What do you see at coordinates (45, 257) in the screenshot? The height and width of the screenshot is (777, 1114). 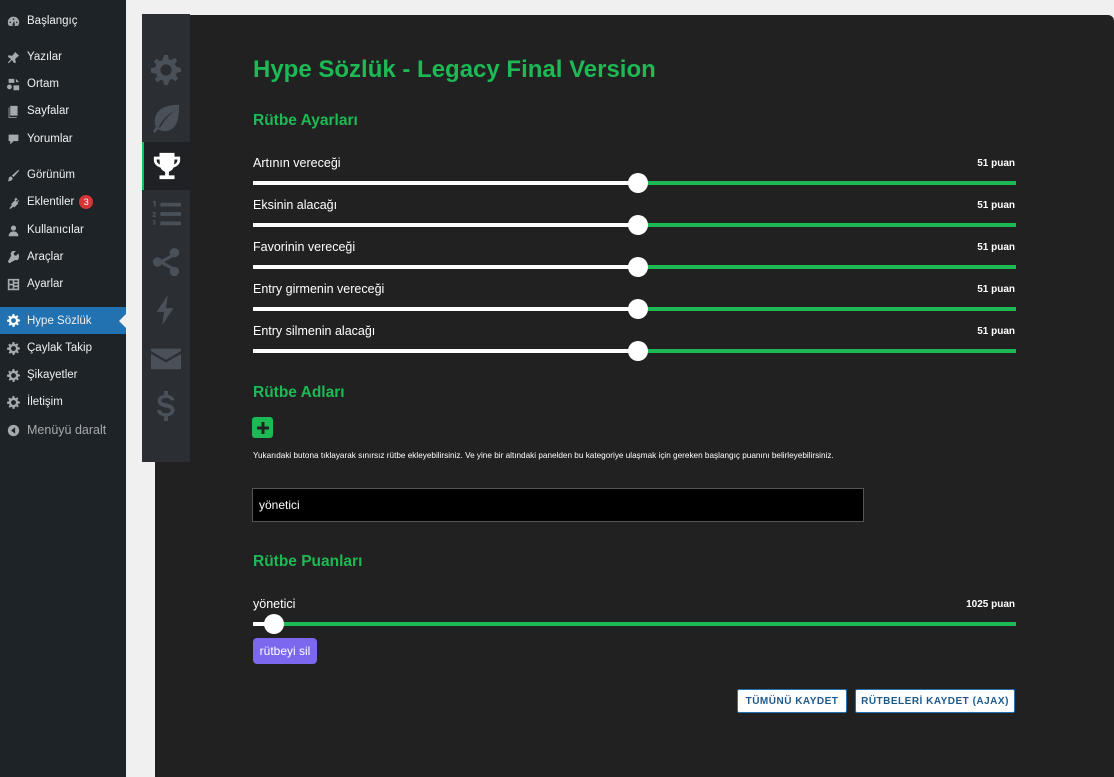 I see `menu-label: Araçlar` at bounding box center [45, 257].